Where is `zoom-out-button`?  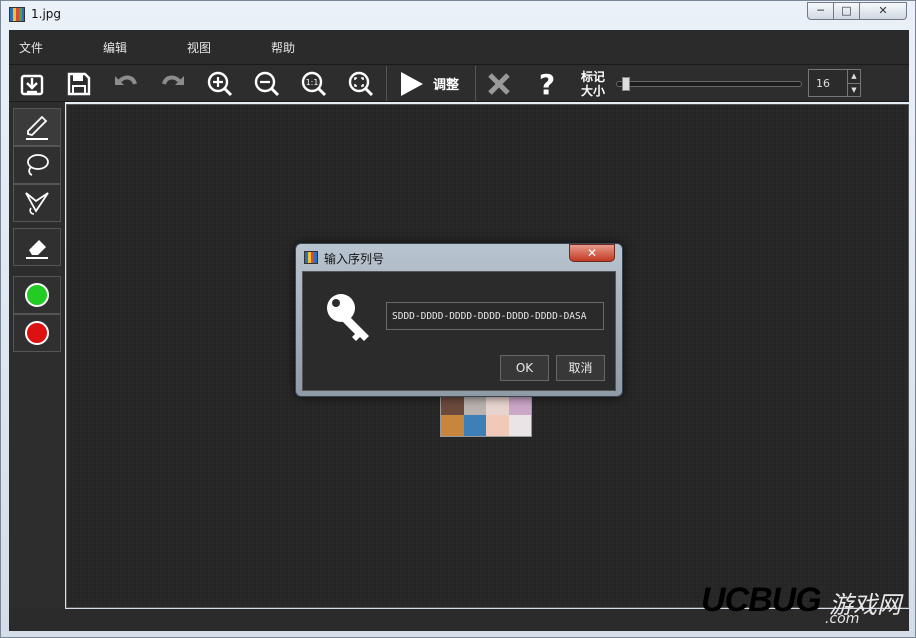 zoom-out-button is located at coordinates (267, 84).